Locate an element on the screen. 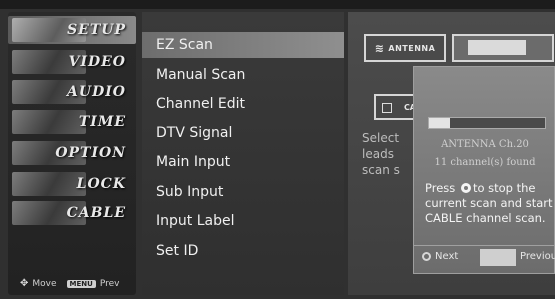 The image size is (555, 299). previous-button: Previous is located at coordinates (537, 256).